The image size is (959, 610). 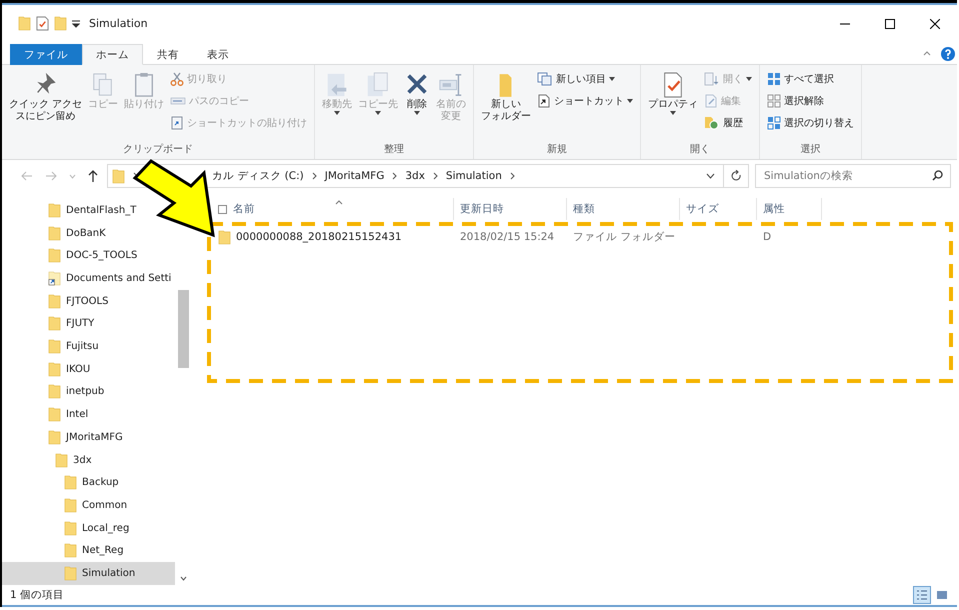 What do you see at coordinates (718, 209) in the screenshot?
I see `column-header: サイズ` at bounding box center [718, 209].